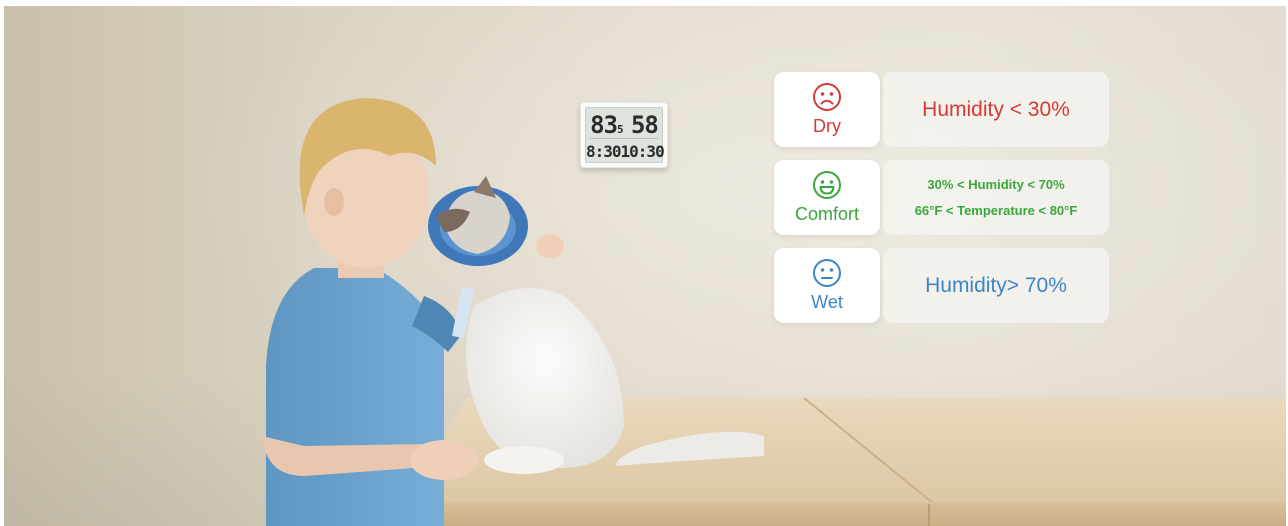 The width and height of the screenshot is (1288, 526). Describe the element at coordinates (606, 125) in the screenshot. I see `temperature-reading: 835` at that location.